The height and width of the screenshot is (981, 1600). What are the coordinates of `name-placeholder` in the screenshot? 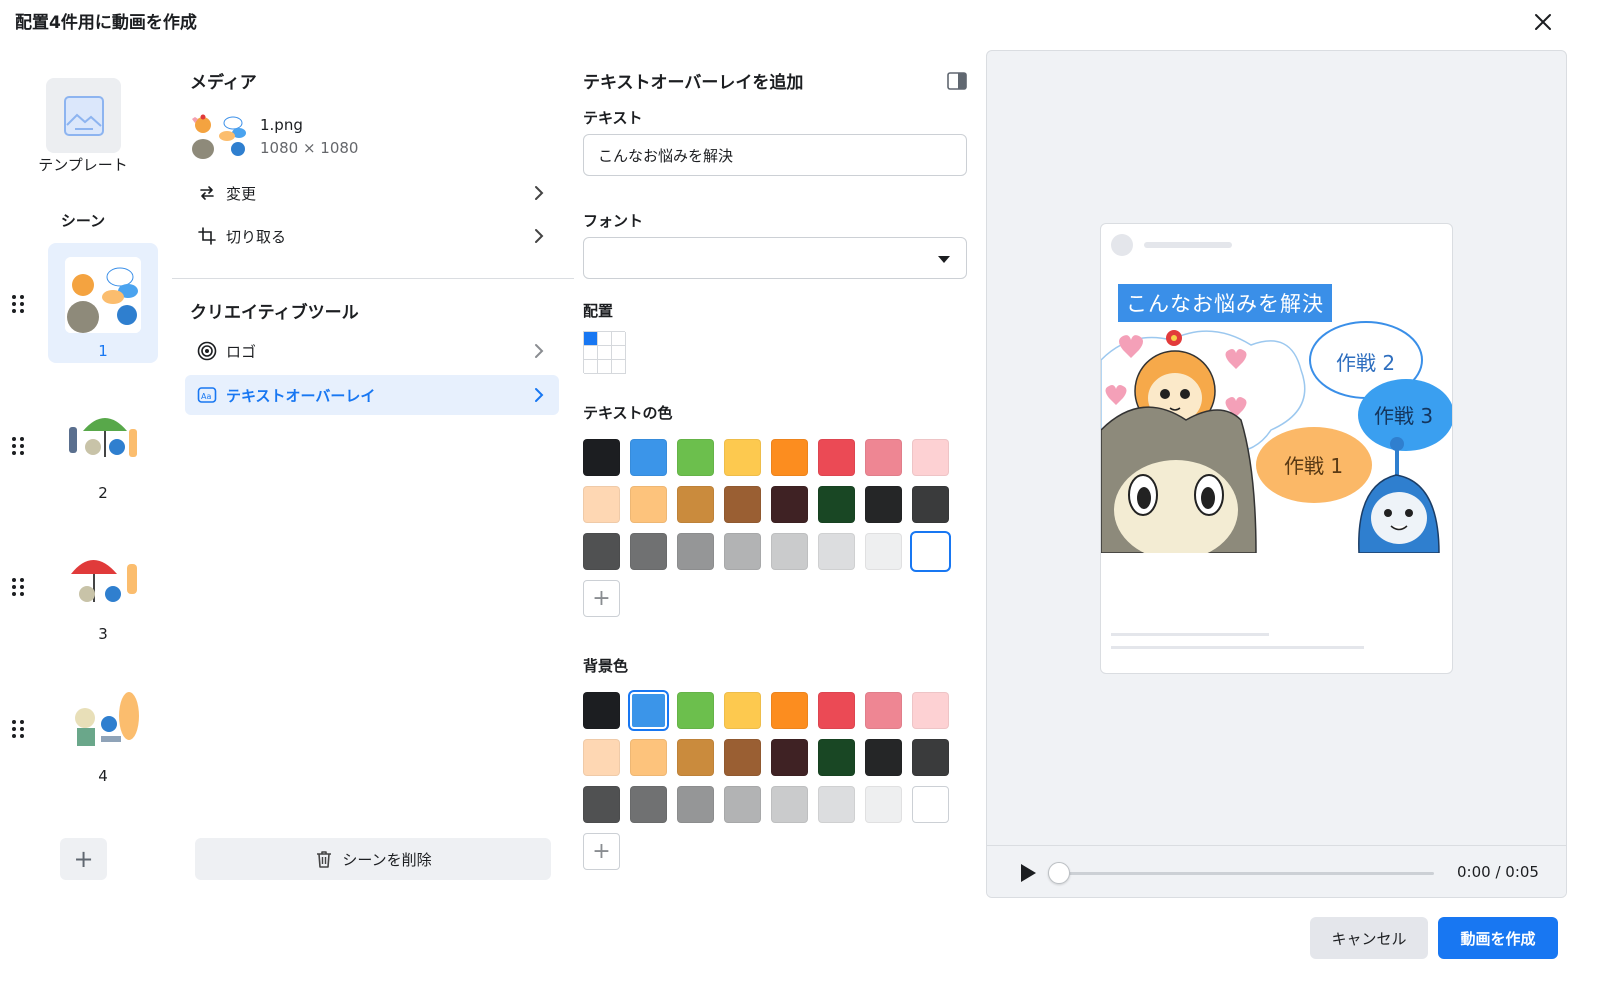 It's located at (1188, 245).